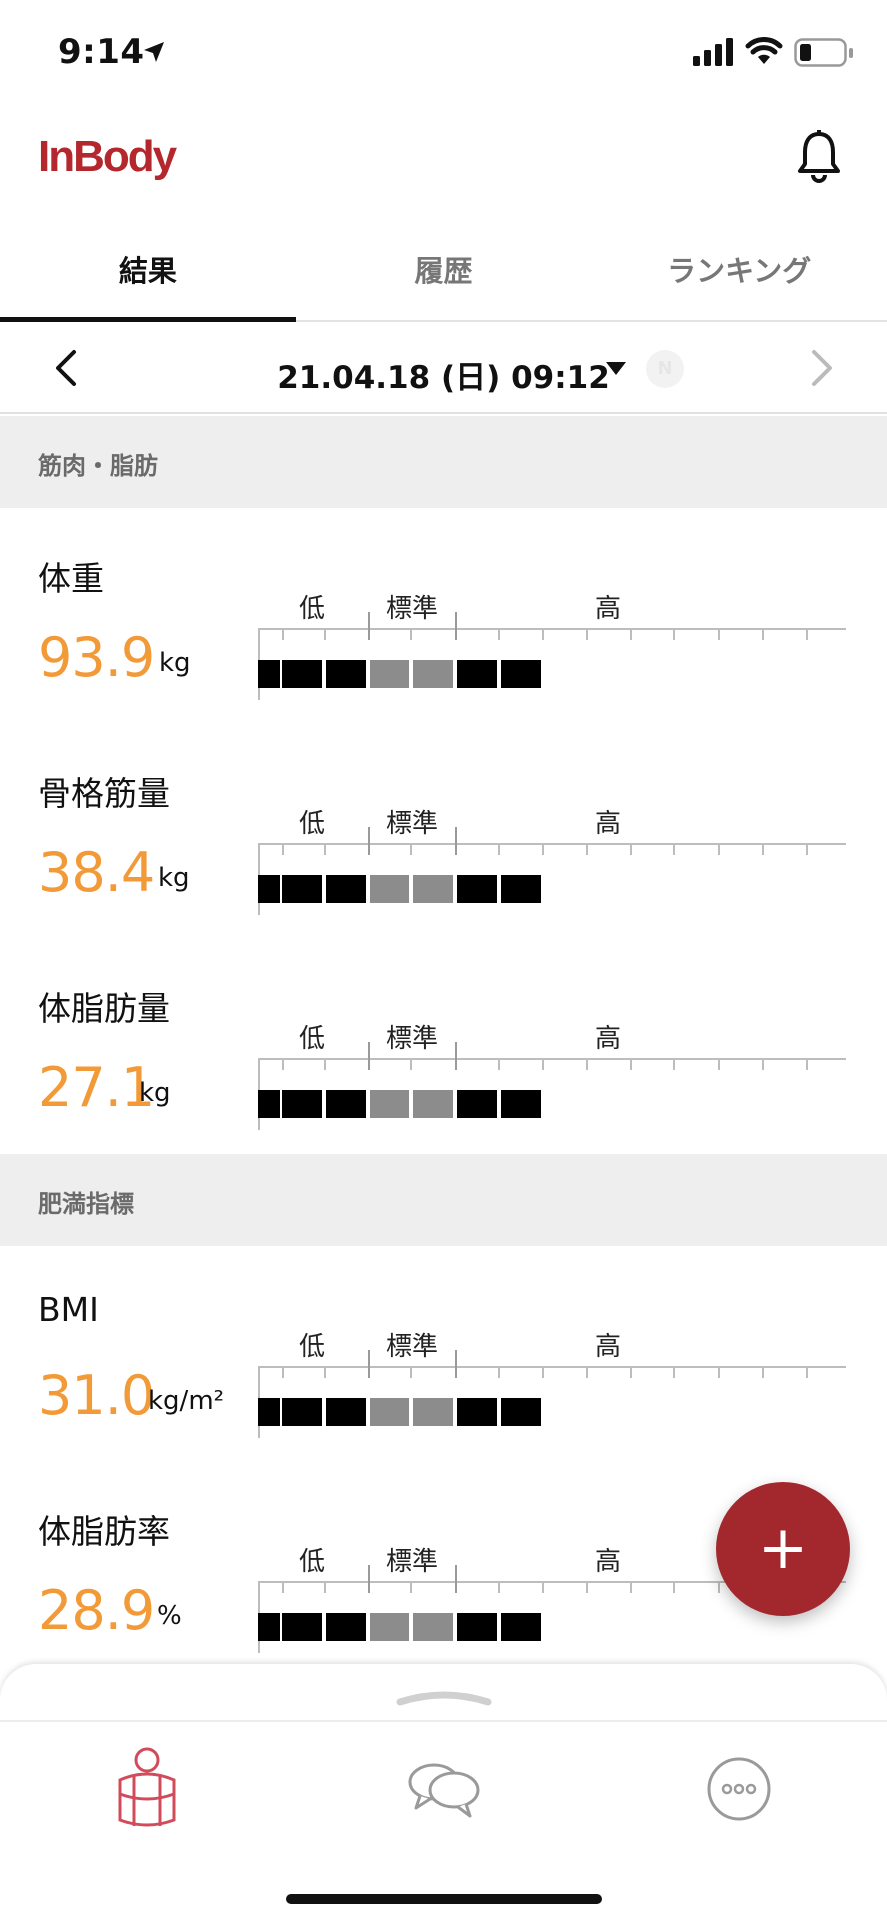 This screenshot has height=1920, width=887. I want to click on metric-label: 体脂肪量, so click(104, 1008).